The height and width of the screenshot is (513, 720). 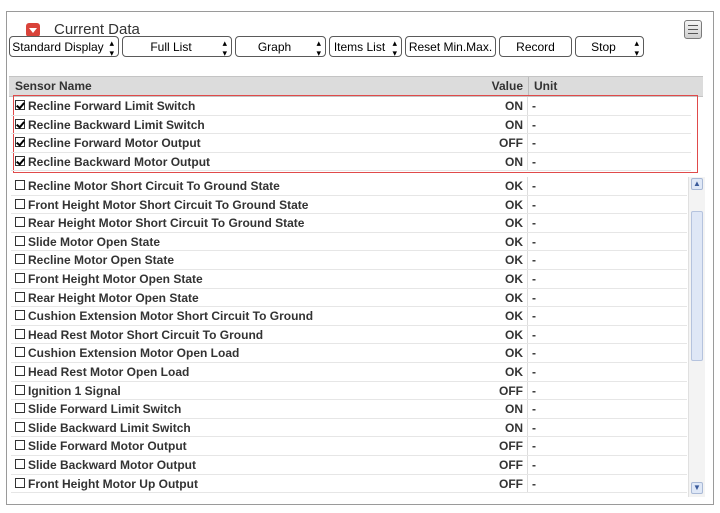 What do you see at coordinates (349, 428) in the screenshot?
I see `table-row: Slide Backward Limit Switch ON -` at bounding box center [349, 428].